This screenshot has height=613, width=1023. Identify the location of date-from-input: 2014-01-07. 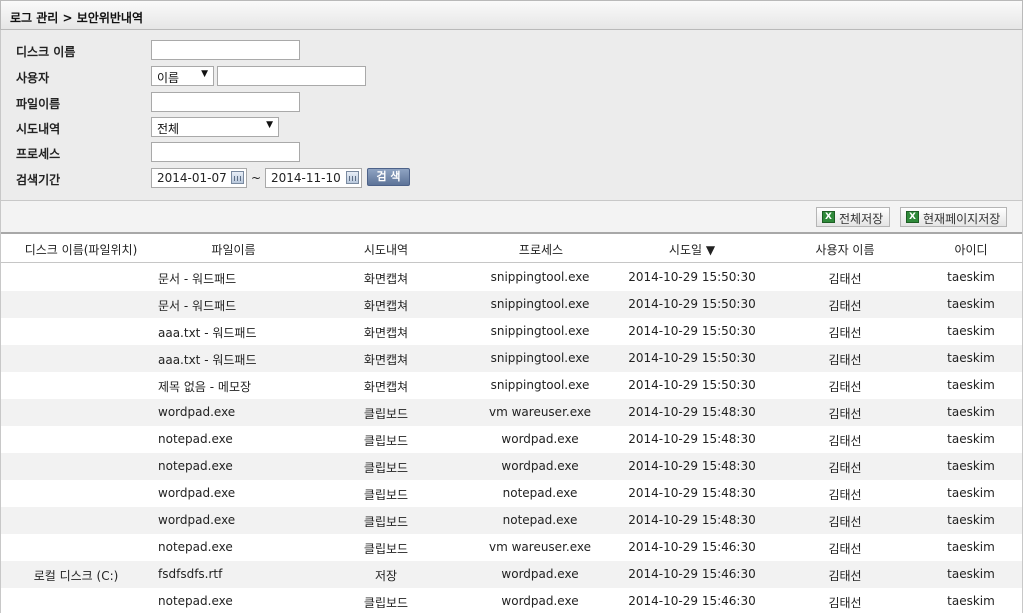
(199, 178).